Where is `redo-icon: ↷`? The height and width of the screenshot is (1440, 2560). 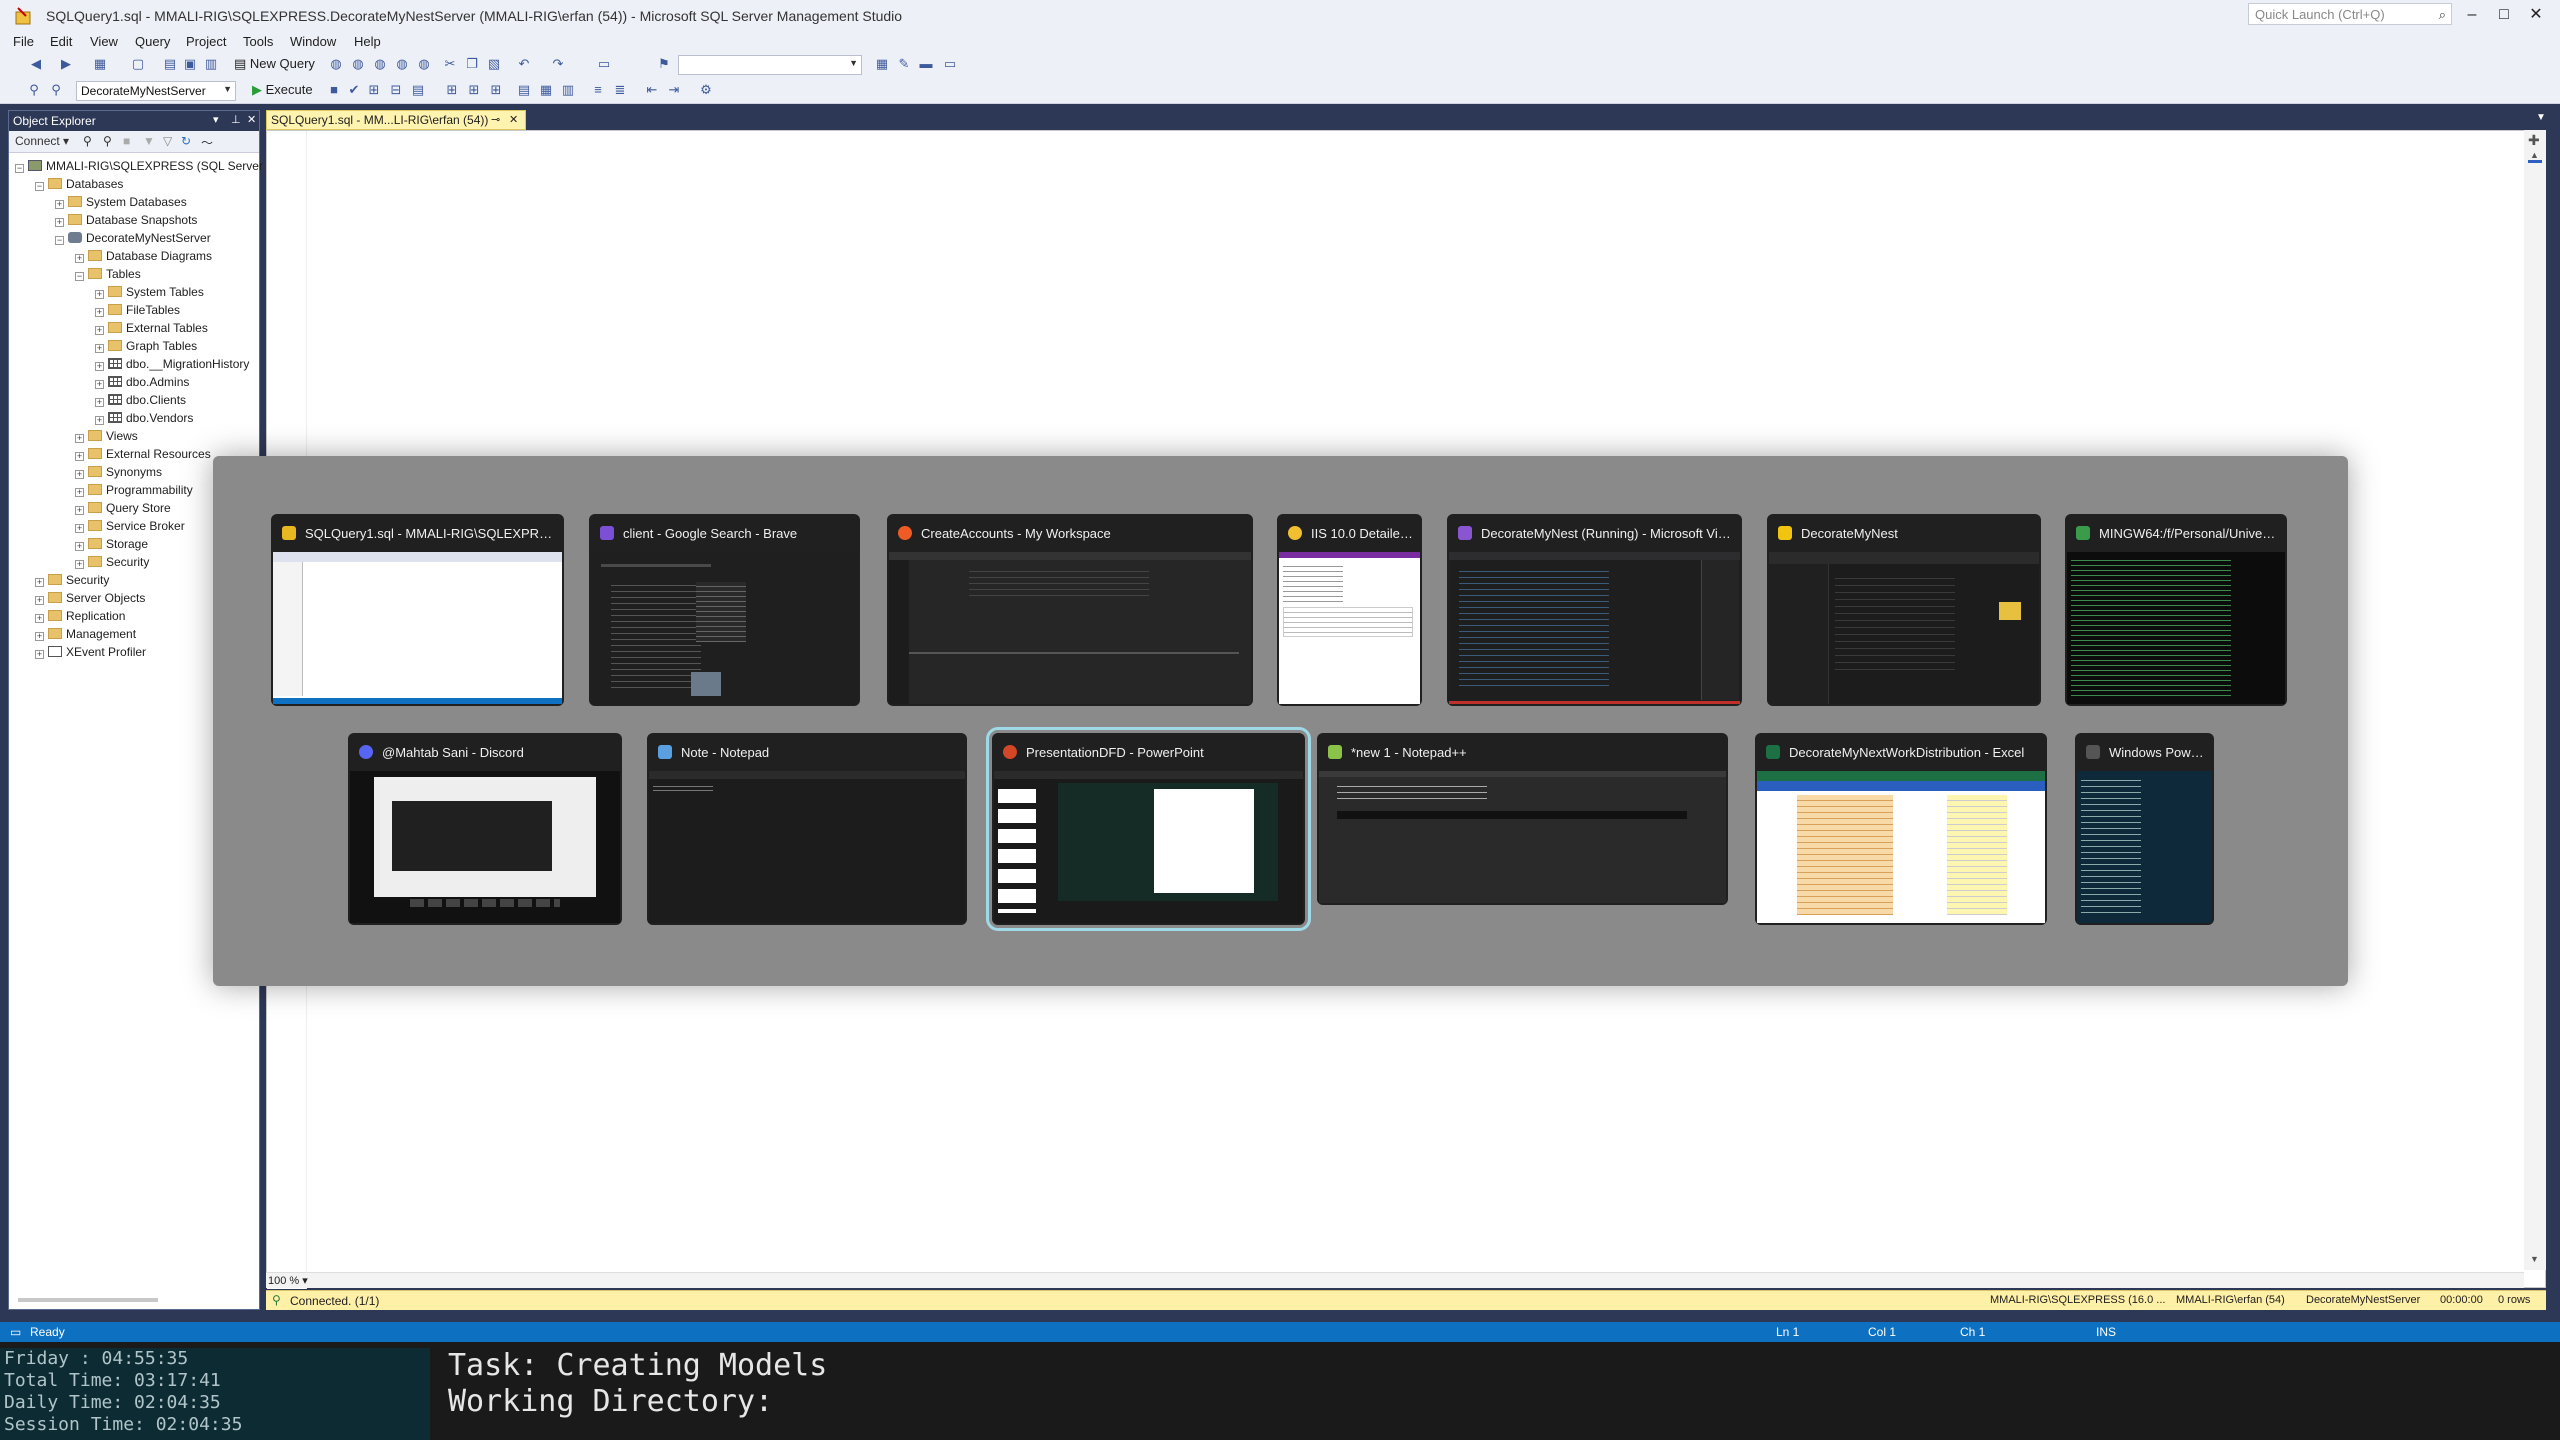 redo-icon: ↷ is located at coordinates (558, 64).